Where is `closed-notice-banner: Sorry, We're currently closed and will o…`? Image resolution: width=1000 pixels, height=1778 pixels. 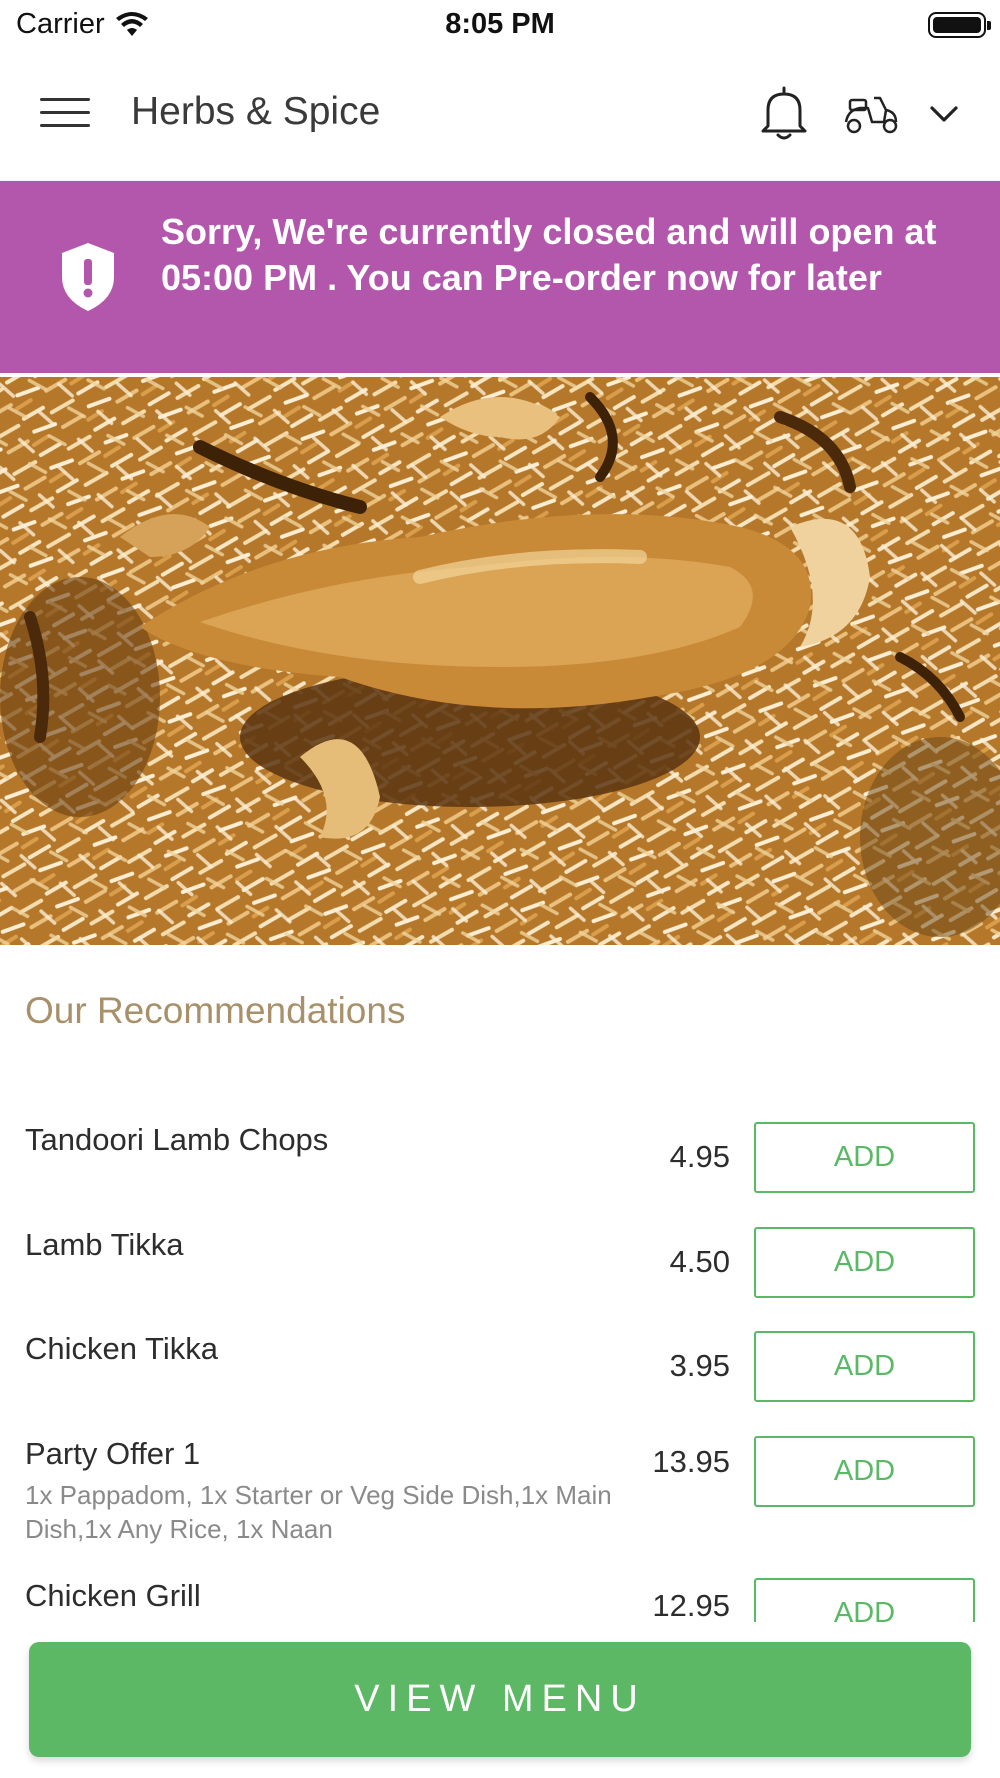
closed-notice-banner: Sorry, We're currently closed and will o… is located at coordinates (500, 277).